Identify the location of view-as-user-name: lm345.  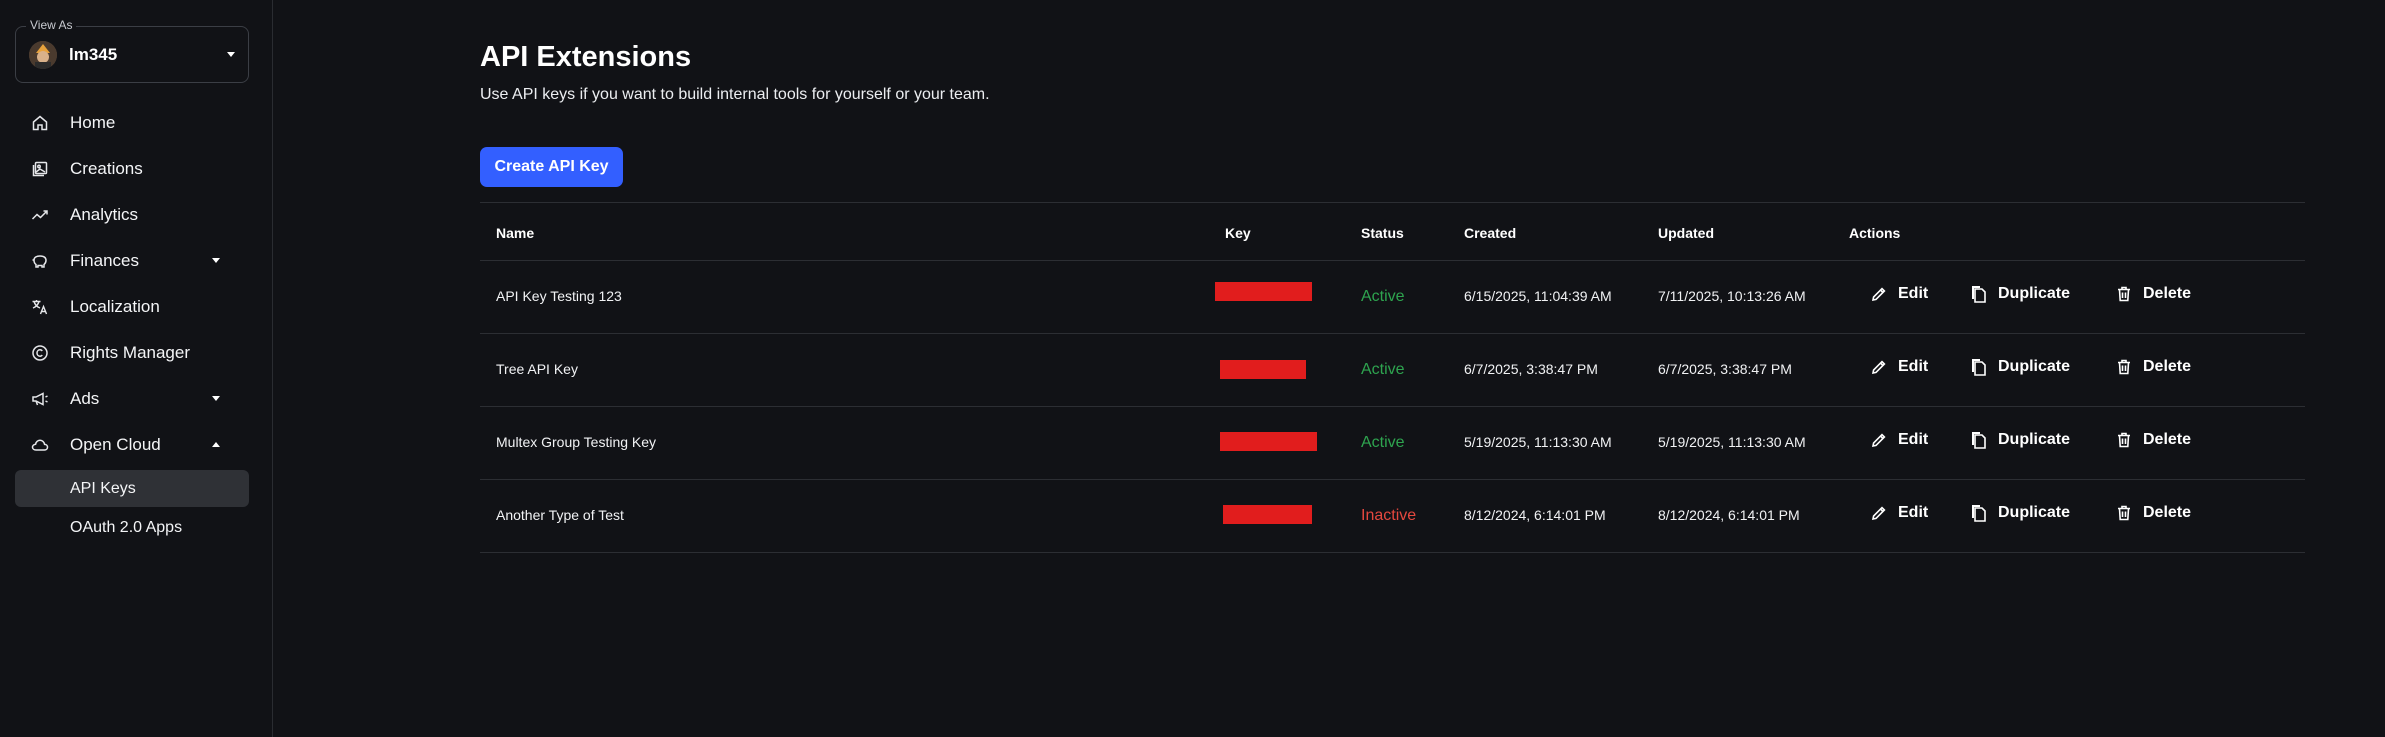
(93, 54).